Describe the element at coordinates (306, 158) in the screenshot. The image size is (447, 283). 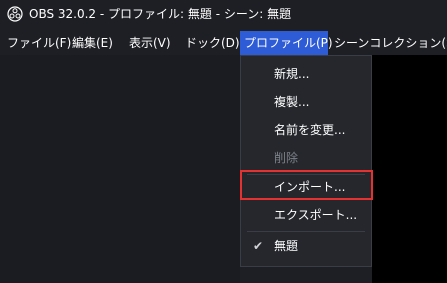
I see `menu-item-delete: 削除` at that location.